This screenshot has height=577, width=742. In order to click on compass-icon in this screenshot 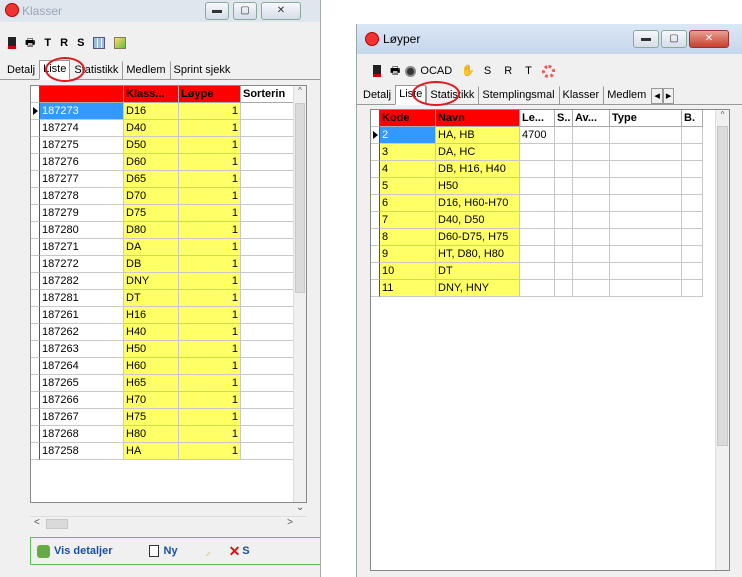, I will do `click(411, 71)`.